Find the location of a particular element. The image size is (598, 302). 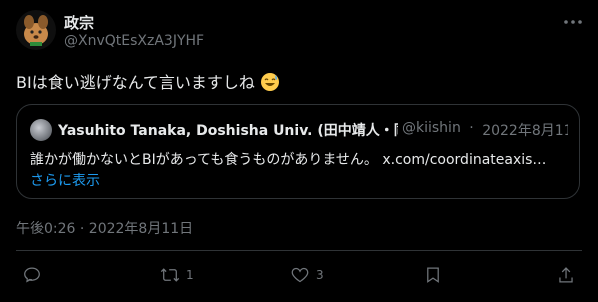

author-display-name: 政宗 is located at coordinates (79, 22).